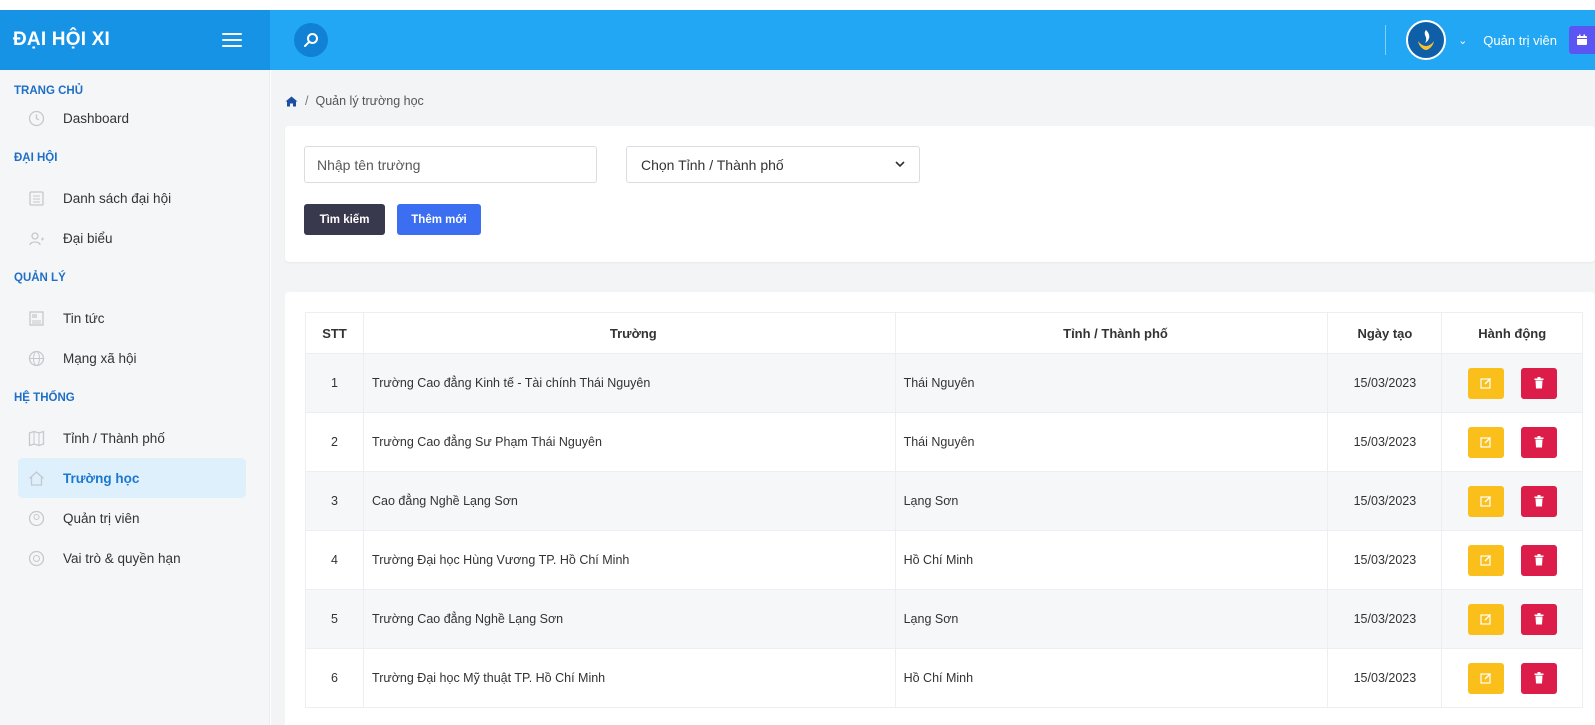  Describe the element at coordinates (132, 558) in the screenshot. I see `sidebar-item-roles: Vai trò & quyền hạn` at that location.